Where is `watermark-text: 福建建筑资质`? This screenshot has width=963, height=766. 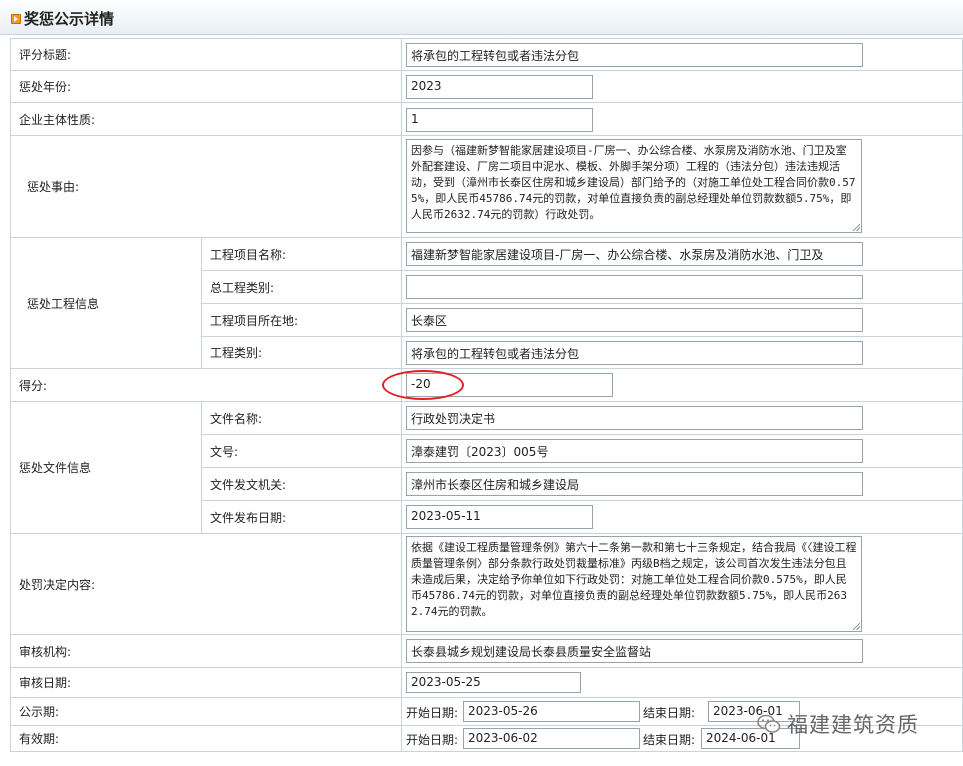 watermark-text: 福建建筑资质 is located at coordinates (853, 725).